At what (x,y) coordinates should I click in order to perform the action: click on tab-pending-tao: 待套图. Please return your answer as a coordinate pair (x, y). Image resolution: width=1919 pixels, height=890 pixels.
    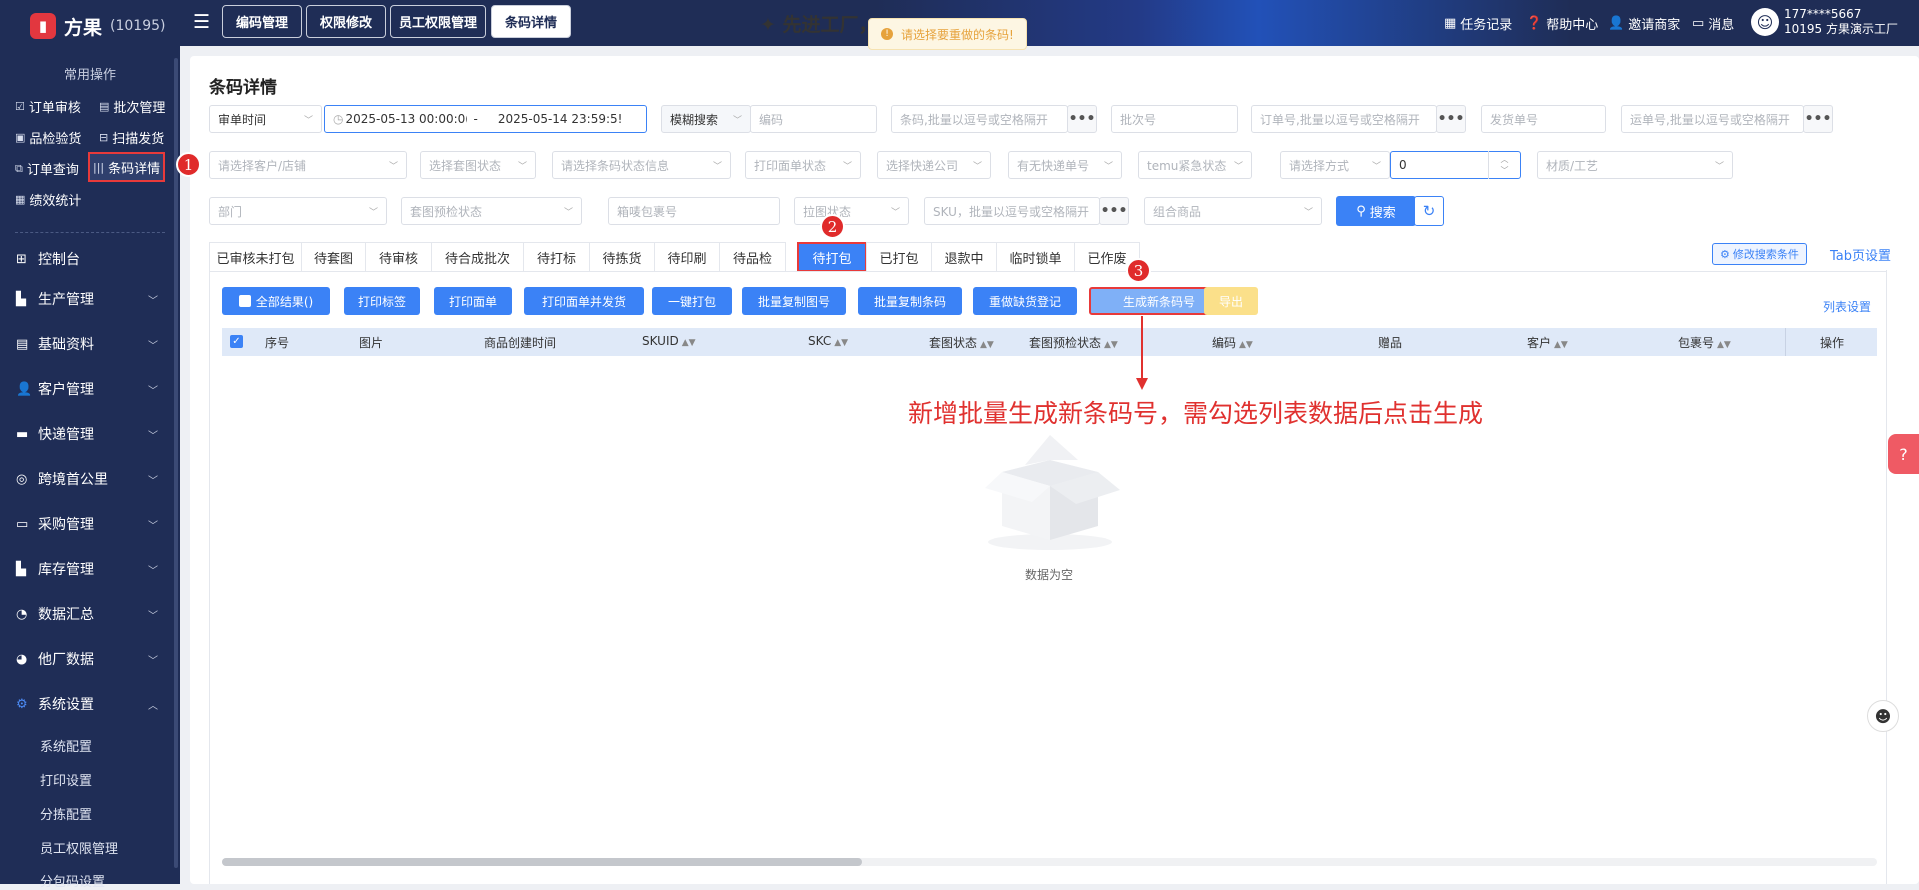
    Looking at the image, I should click on (333, 257).